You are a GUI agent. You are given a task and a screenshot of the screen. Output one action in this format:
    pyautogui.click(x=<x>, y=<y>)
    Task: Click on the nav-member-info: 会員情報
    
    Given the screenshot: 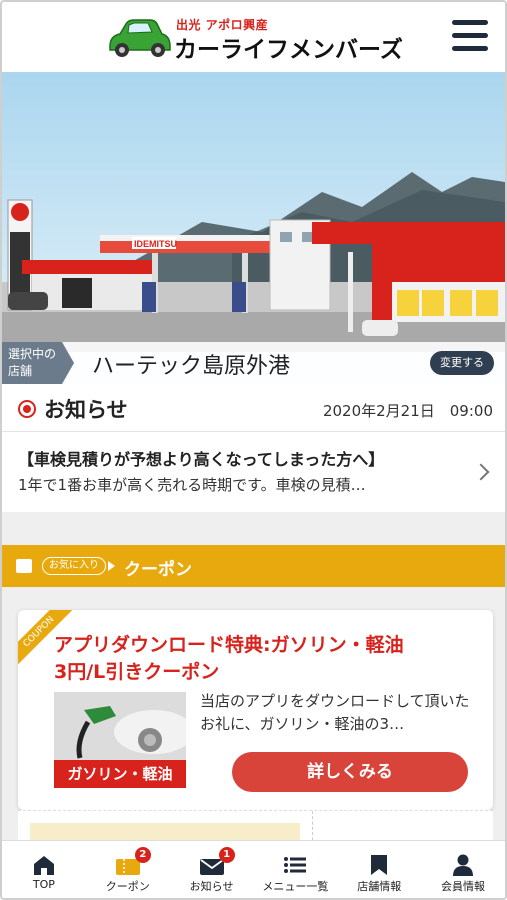 What is the action you would take?
    pyautogui.click(x=463, y=869)
    